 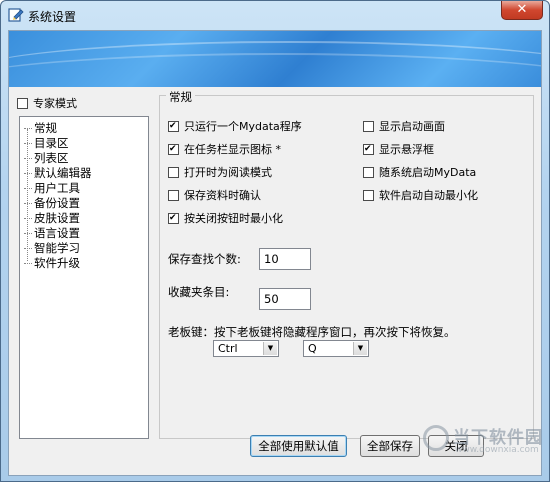 I want to click on option-splash-screen: 显示启动画面, so click(x=404, y=126).